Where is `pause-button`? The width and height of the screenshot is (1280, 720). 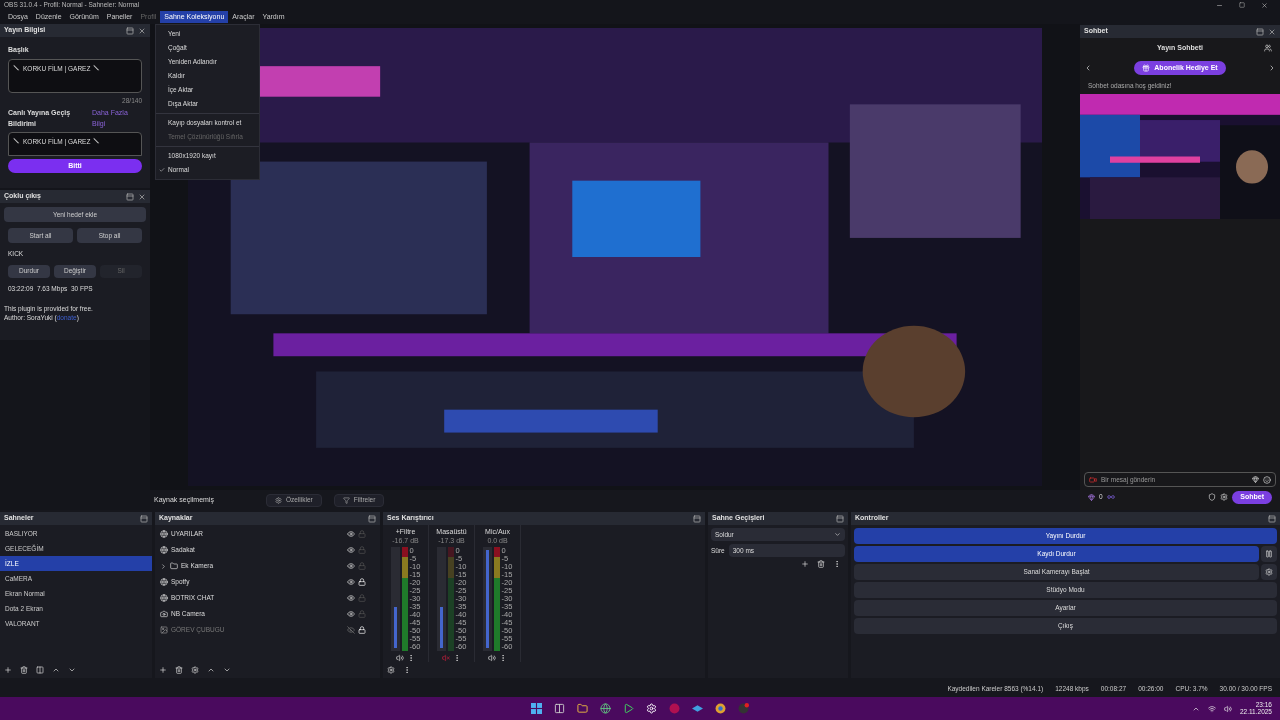 pause-button is located at coordinates (1269, 554).